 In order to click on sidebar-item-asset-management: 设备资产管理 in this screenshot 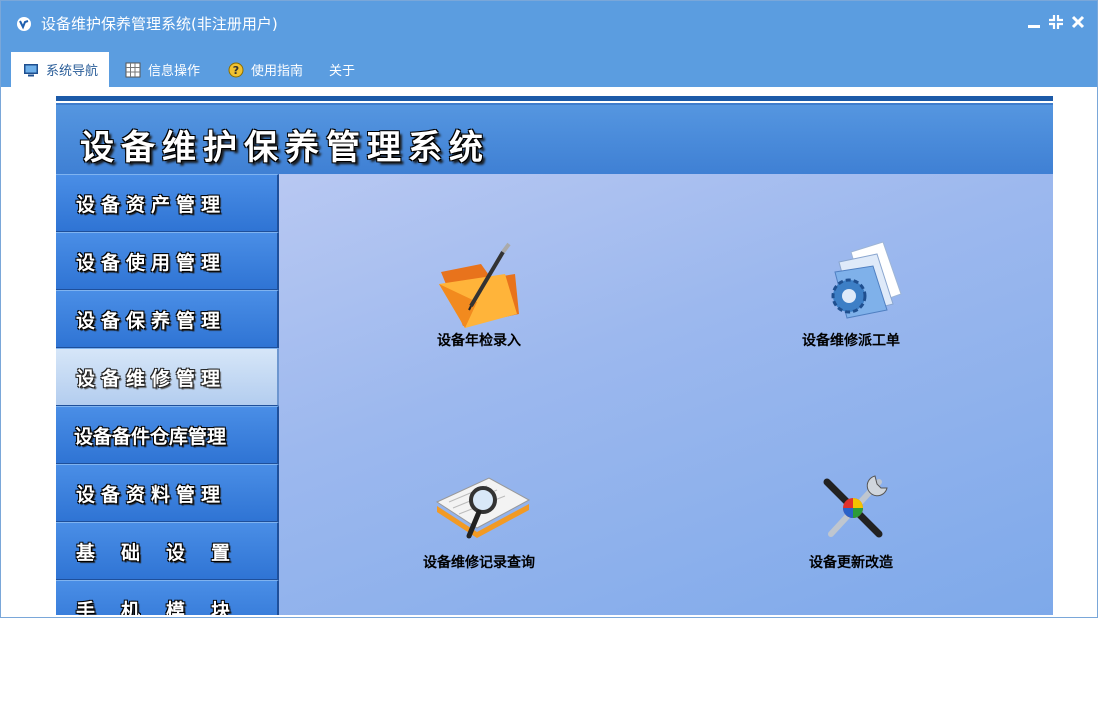, I will do `click(167, 203)`.